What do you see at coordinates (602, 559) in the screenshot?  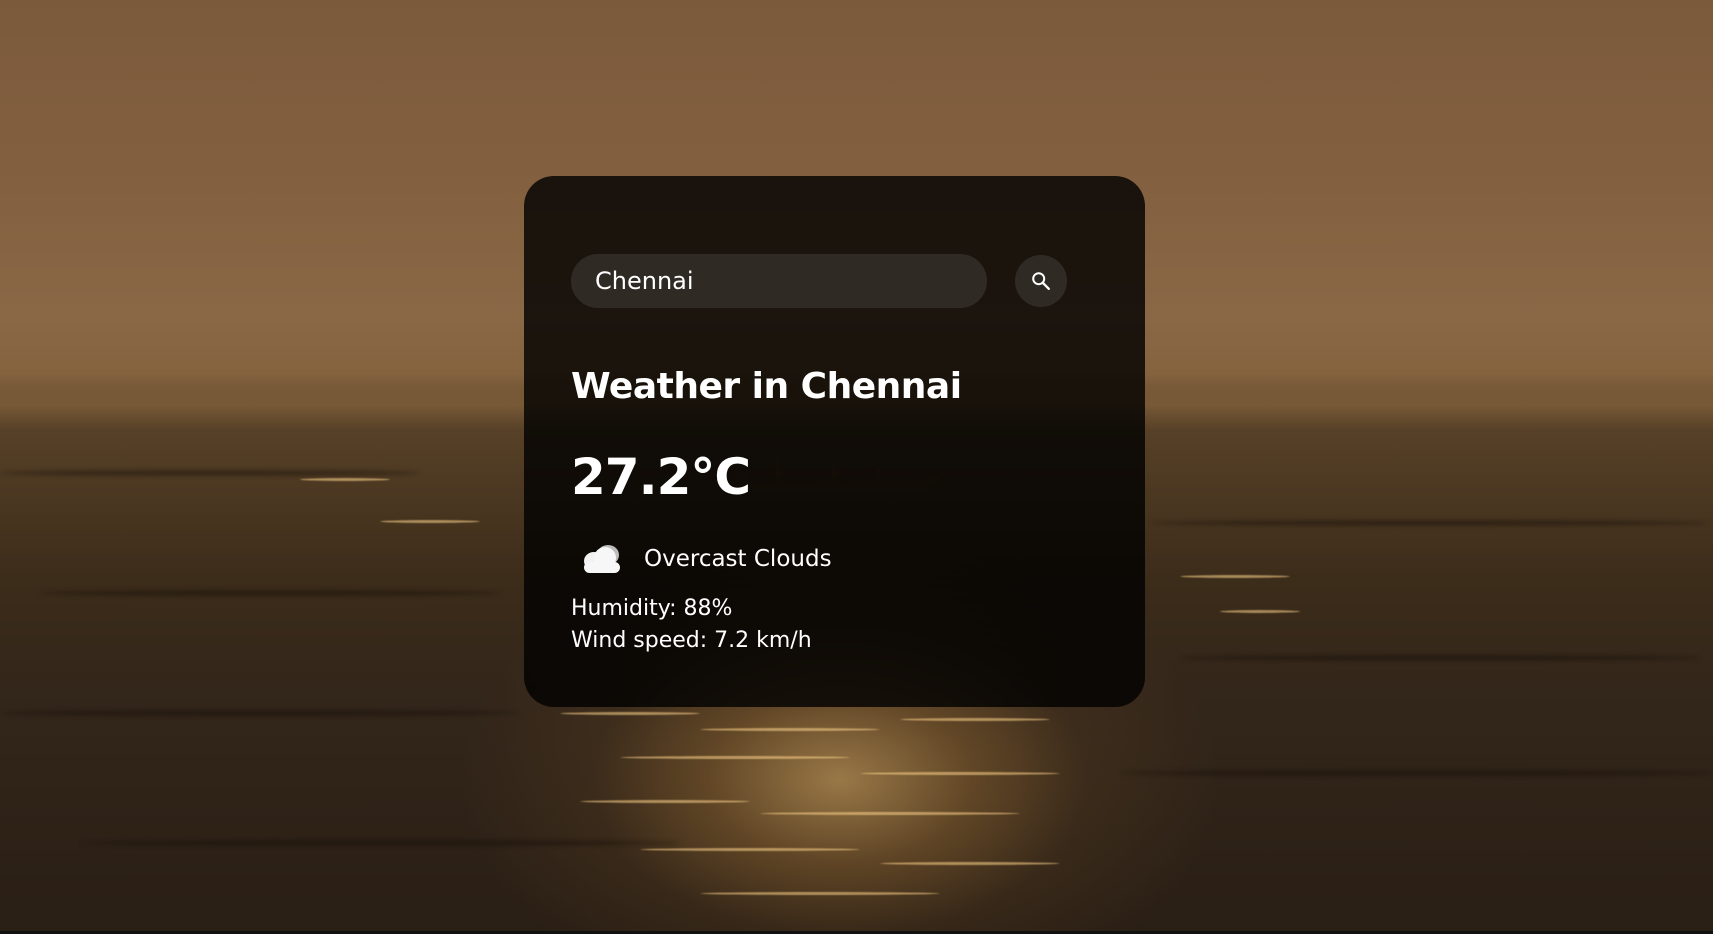 I see `cloud-icon` at bounding box center [602, 559].